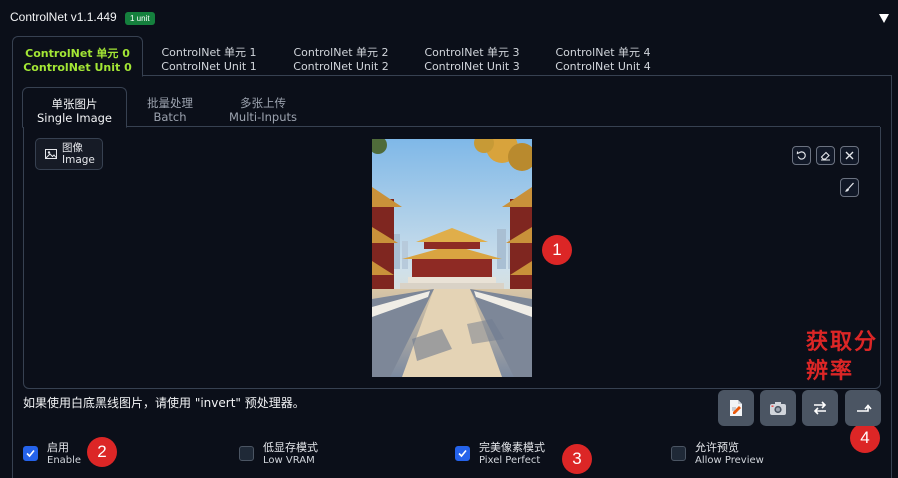 The height and width of the screenshot is (478, 898). I want to click on brush-button, so click(849, 187).